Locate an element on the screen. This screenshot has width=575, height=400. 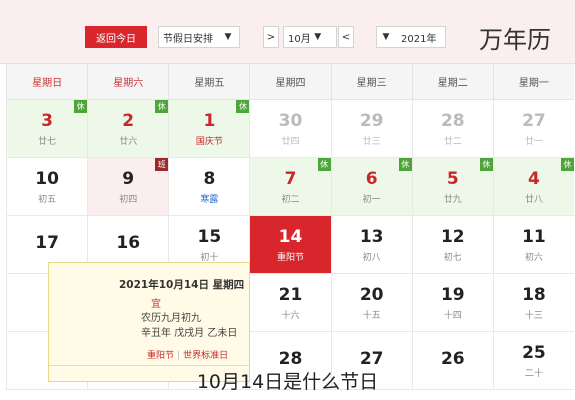
lunar-label: 初十 is located at coordinates (209, 257).